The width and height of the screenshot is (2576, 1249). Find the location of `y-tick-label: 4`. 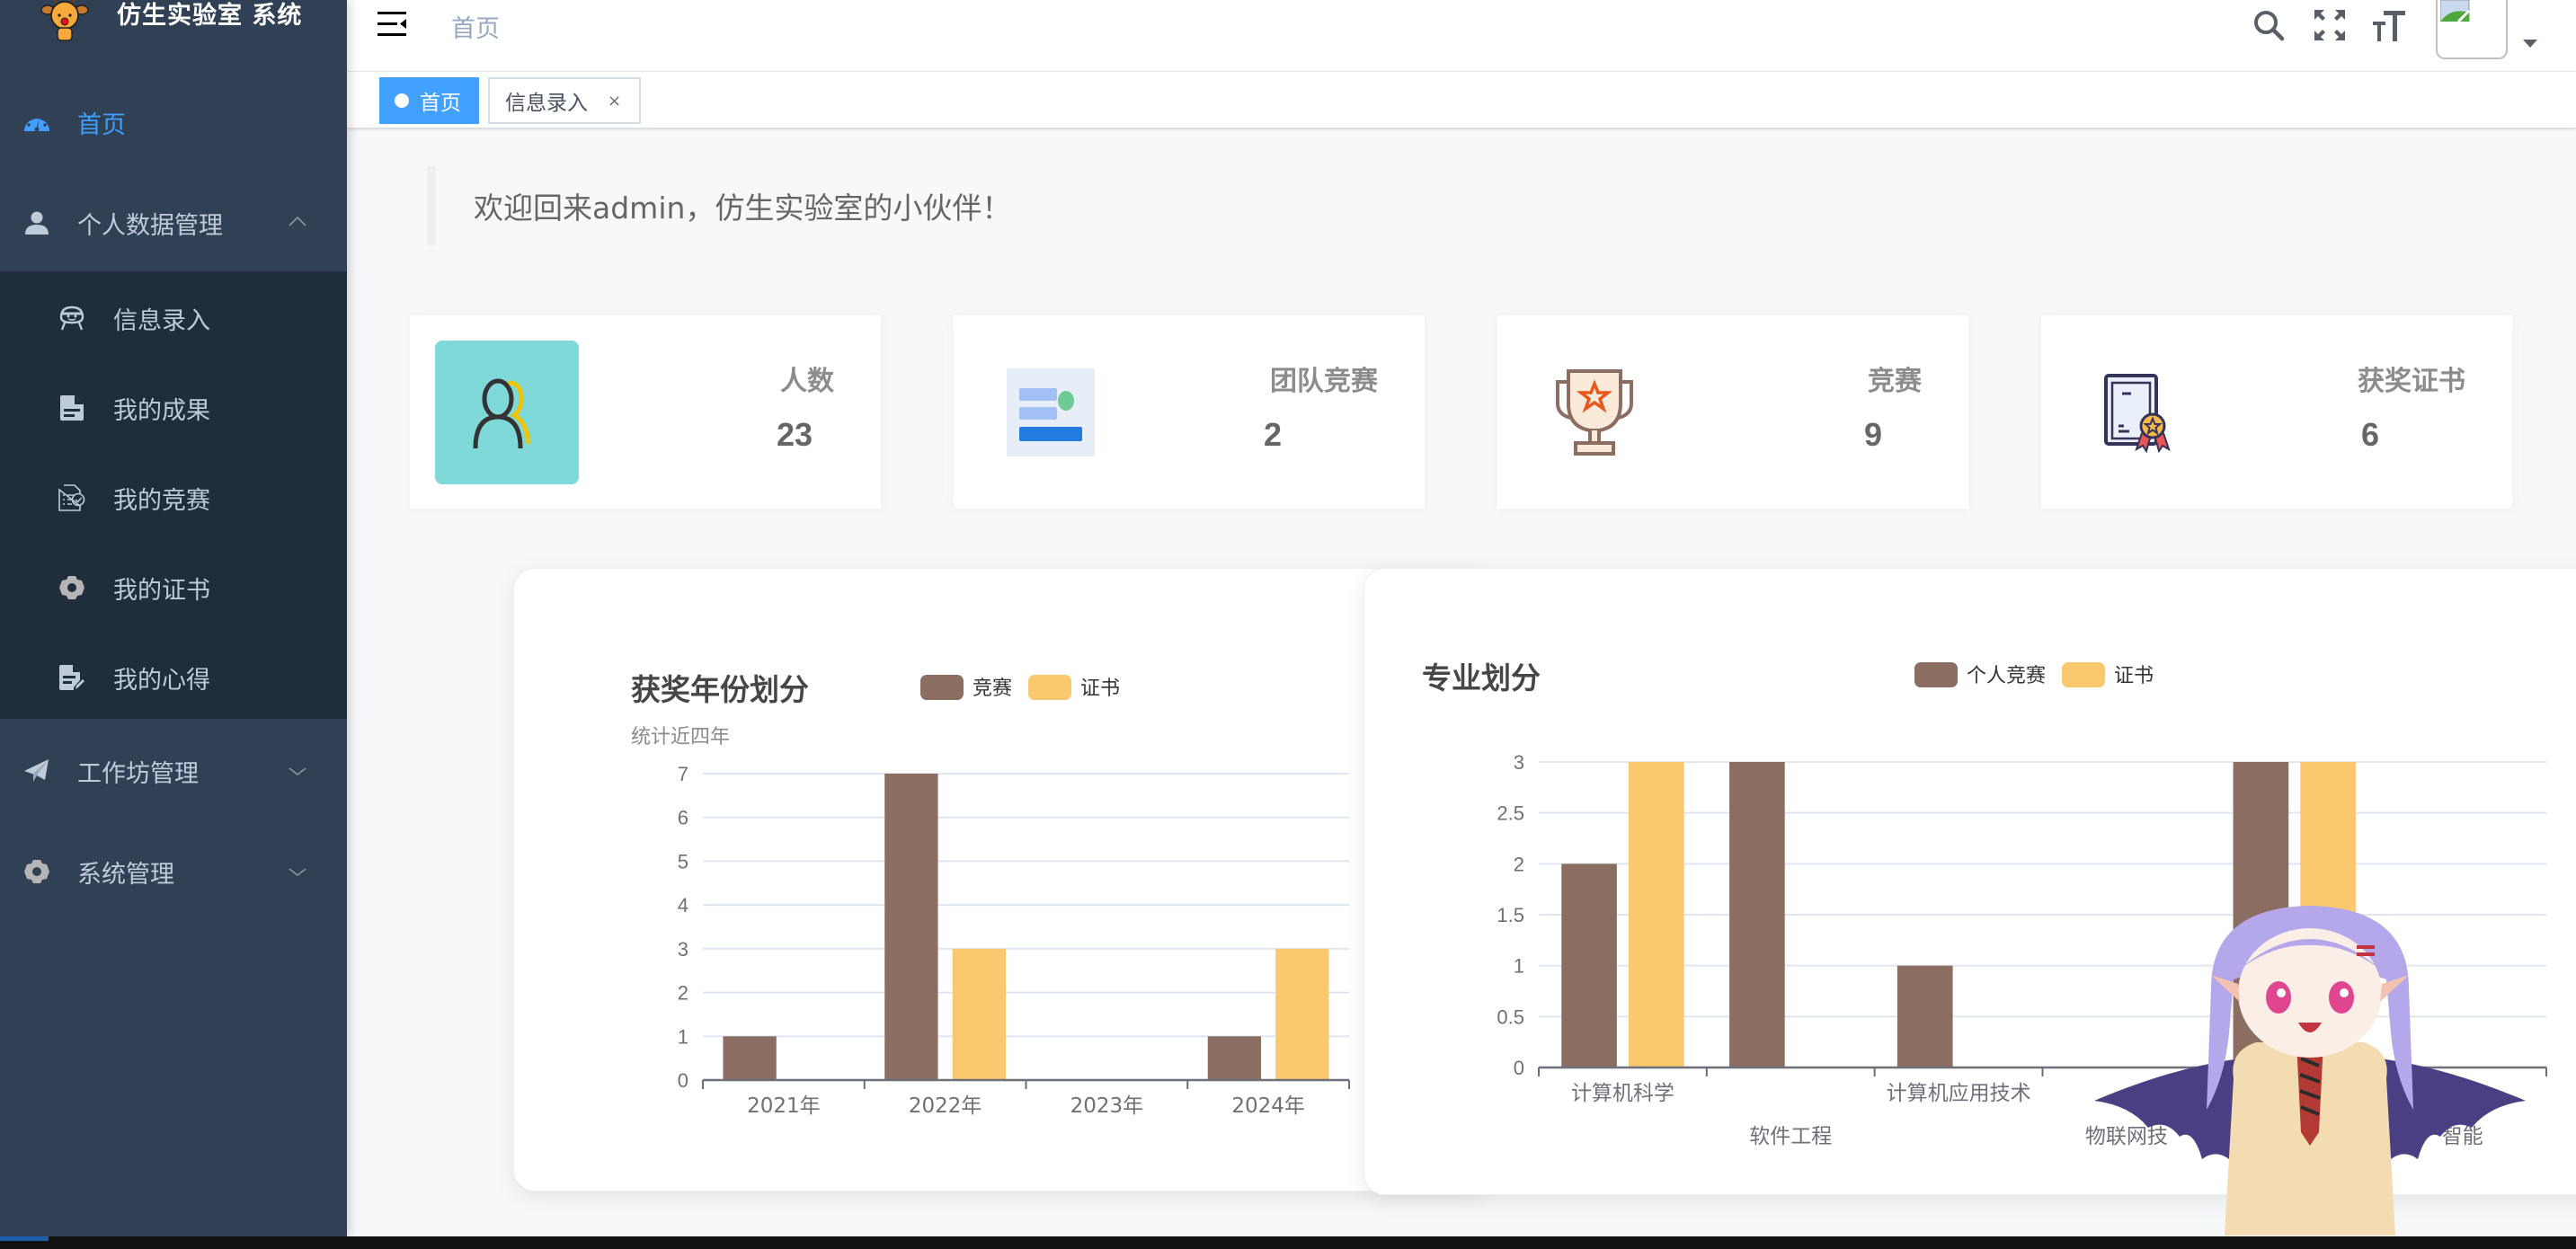

y-tick-label: 4 is located at coordinates (683, 905).